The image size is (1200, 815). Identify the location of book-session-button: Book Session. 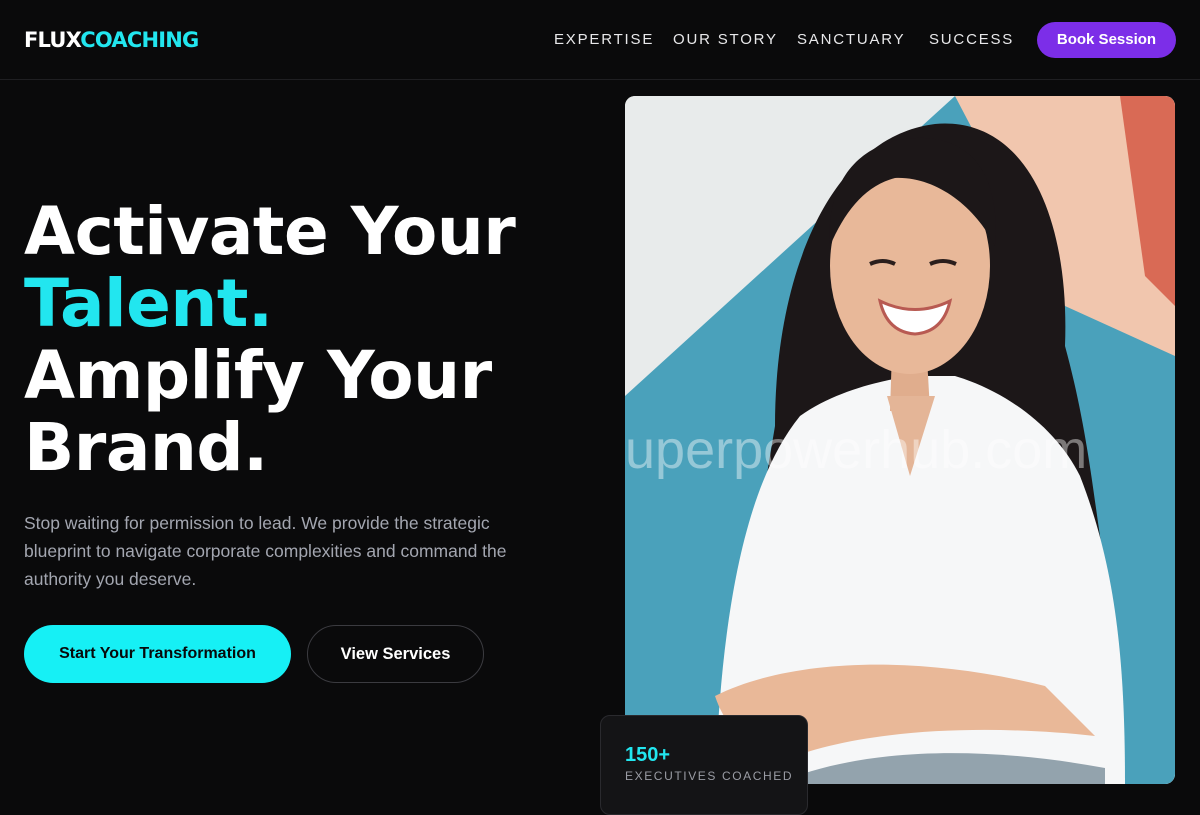
(1106, 40).